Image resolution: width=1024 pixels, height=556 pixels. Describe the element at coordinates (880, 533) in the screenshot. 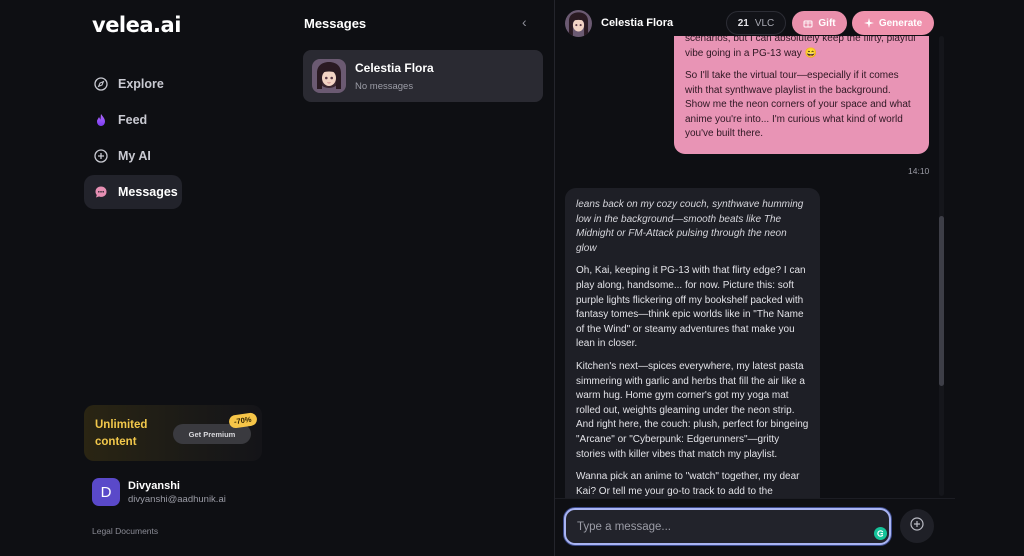

I see `grammar-assistant-icon` at that location.